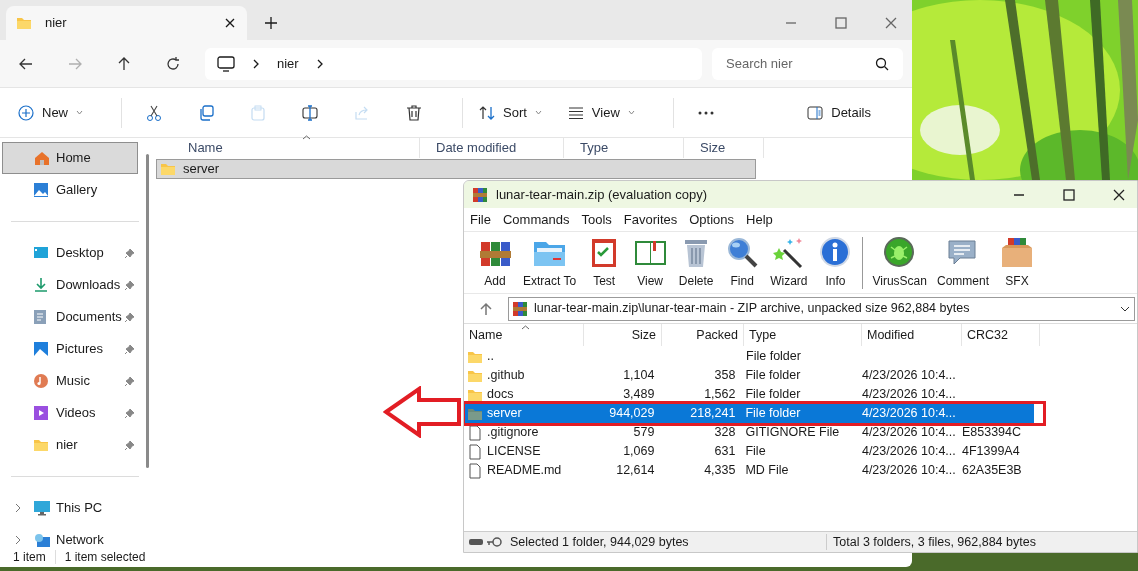 This screenshot has width=1138, height=571. Describe the element at coordinates (480, 219) in the screenshot. I see `menu-item: File` at that location.